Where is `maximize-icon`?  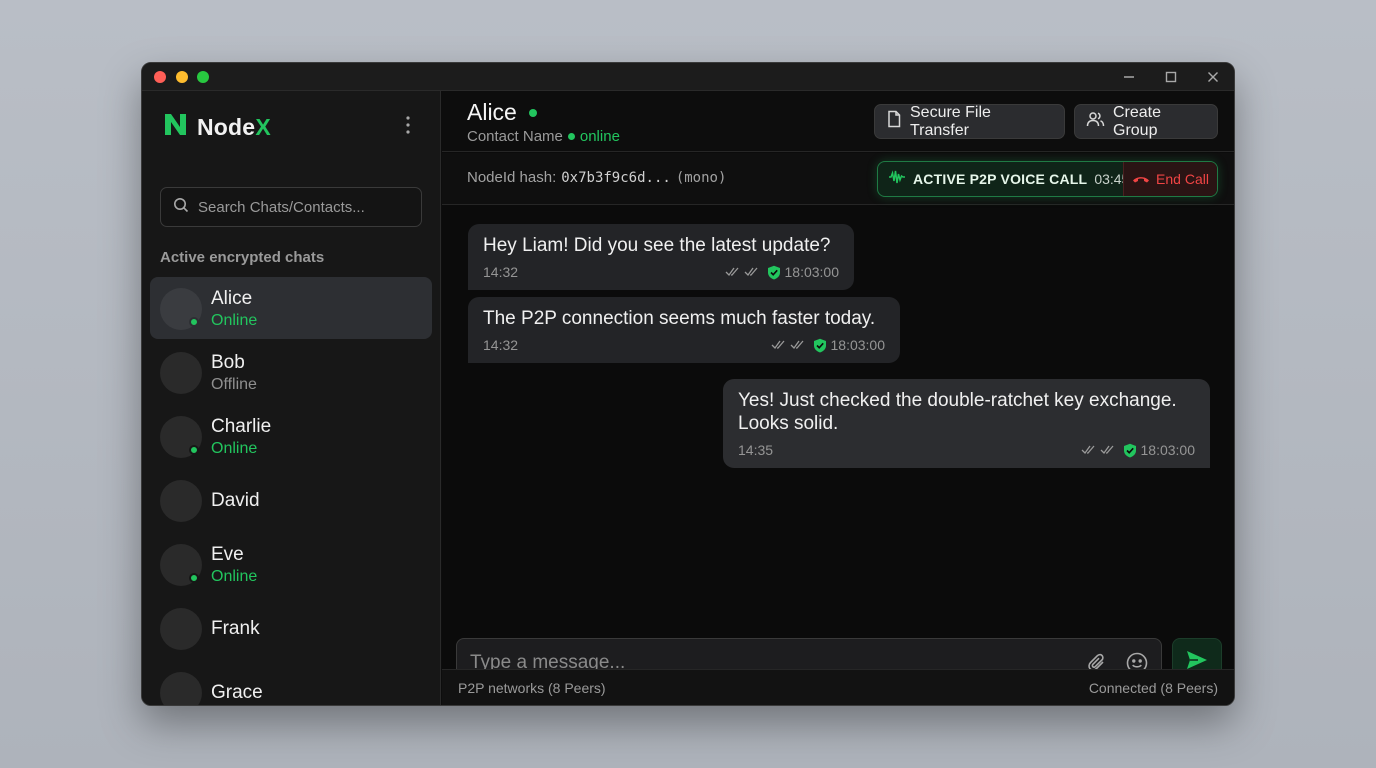
maximize-icon is located at coordinates (1171, 77).